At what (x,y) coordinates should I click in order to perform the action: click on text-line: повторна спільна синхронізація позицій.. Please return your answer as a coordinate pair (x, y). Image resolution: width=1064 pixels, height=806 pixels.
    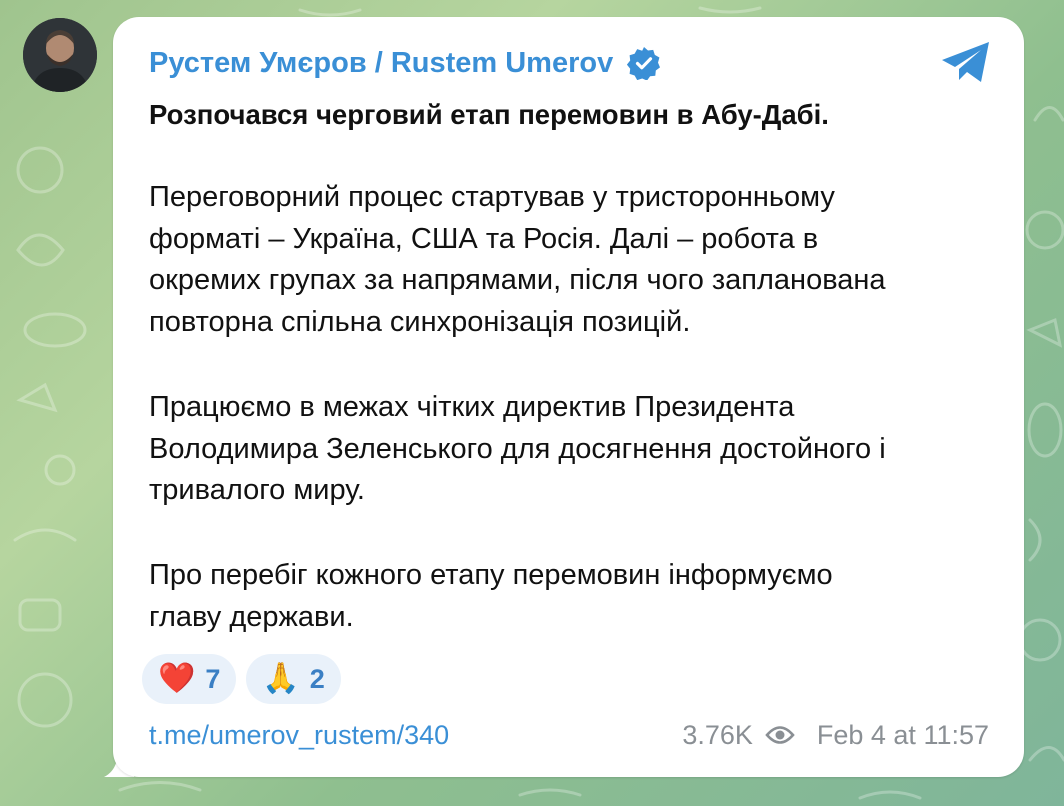
    Looking at the image, I should click on (420, 321).